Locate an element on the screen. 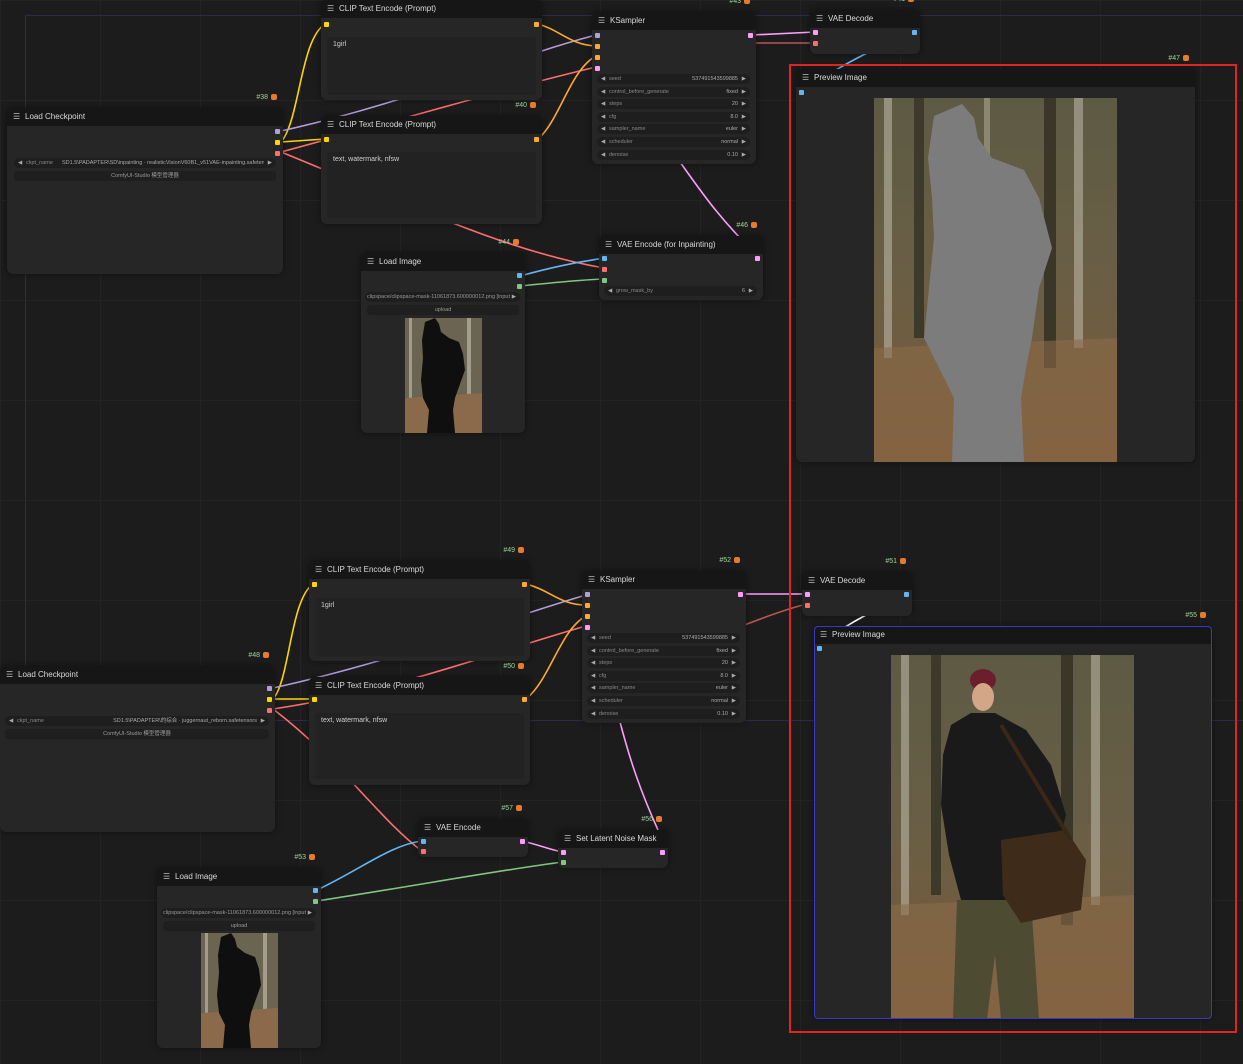  node-title: ☰ Load Checkpoint is located at coordinates (137, 675).